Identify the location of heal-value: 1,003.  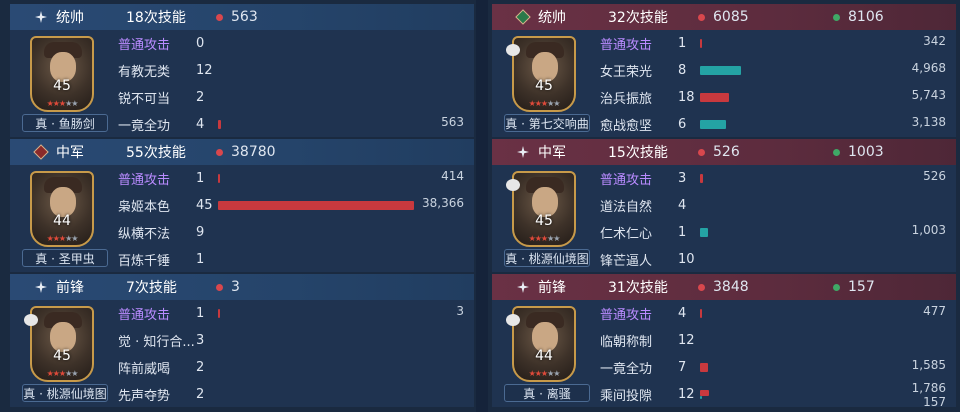
(928, 230).